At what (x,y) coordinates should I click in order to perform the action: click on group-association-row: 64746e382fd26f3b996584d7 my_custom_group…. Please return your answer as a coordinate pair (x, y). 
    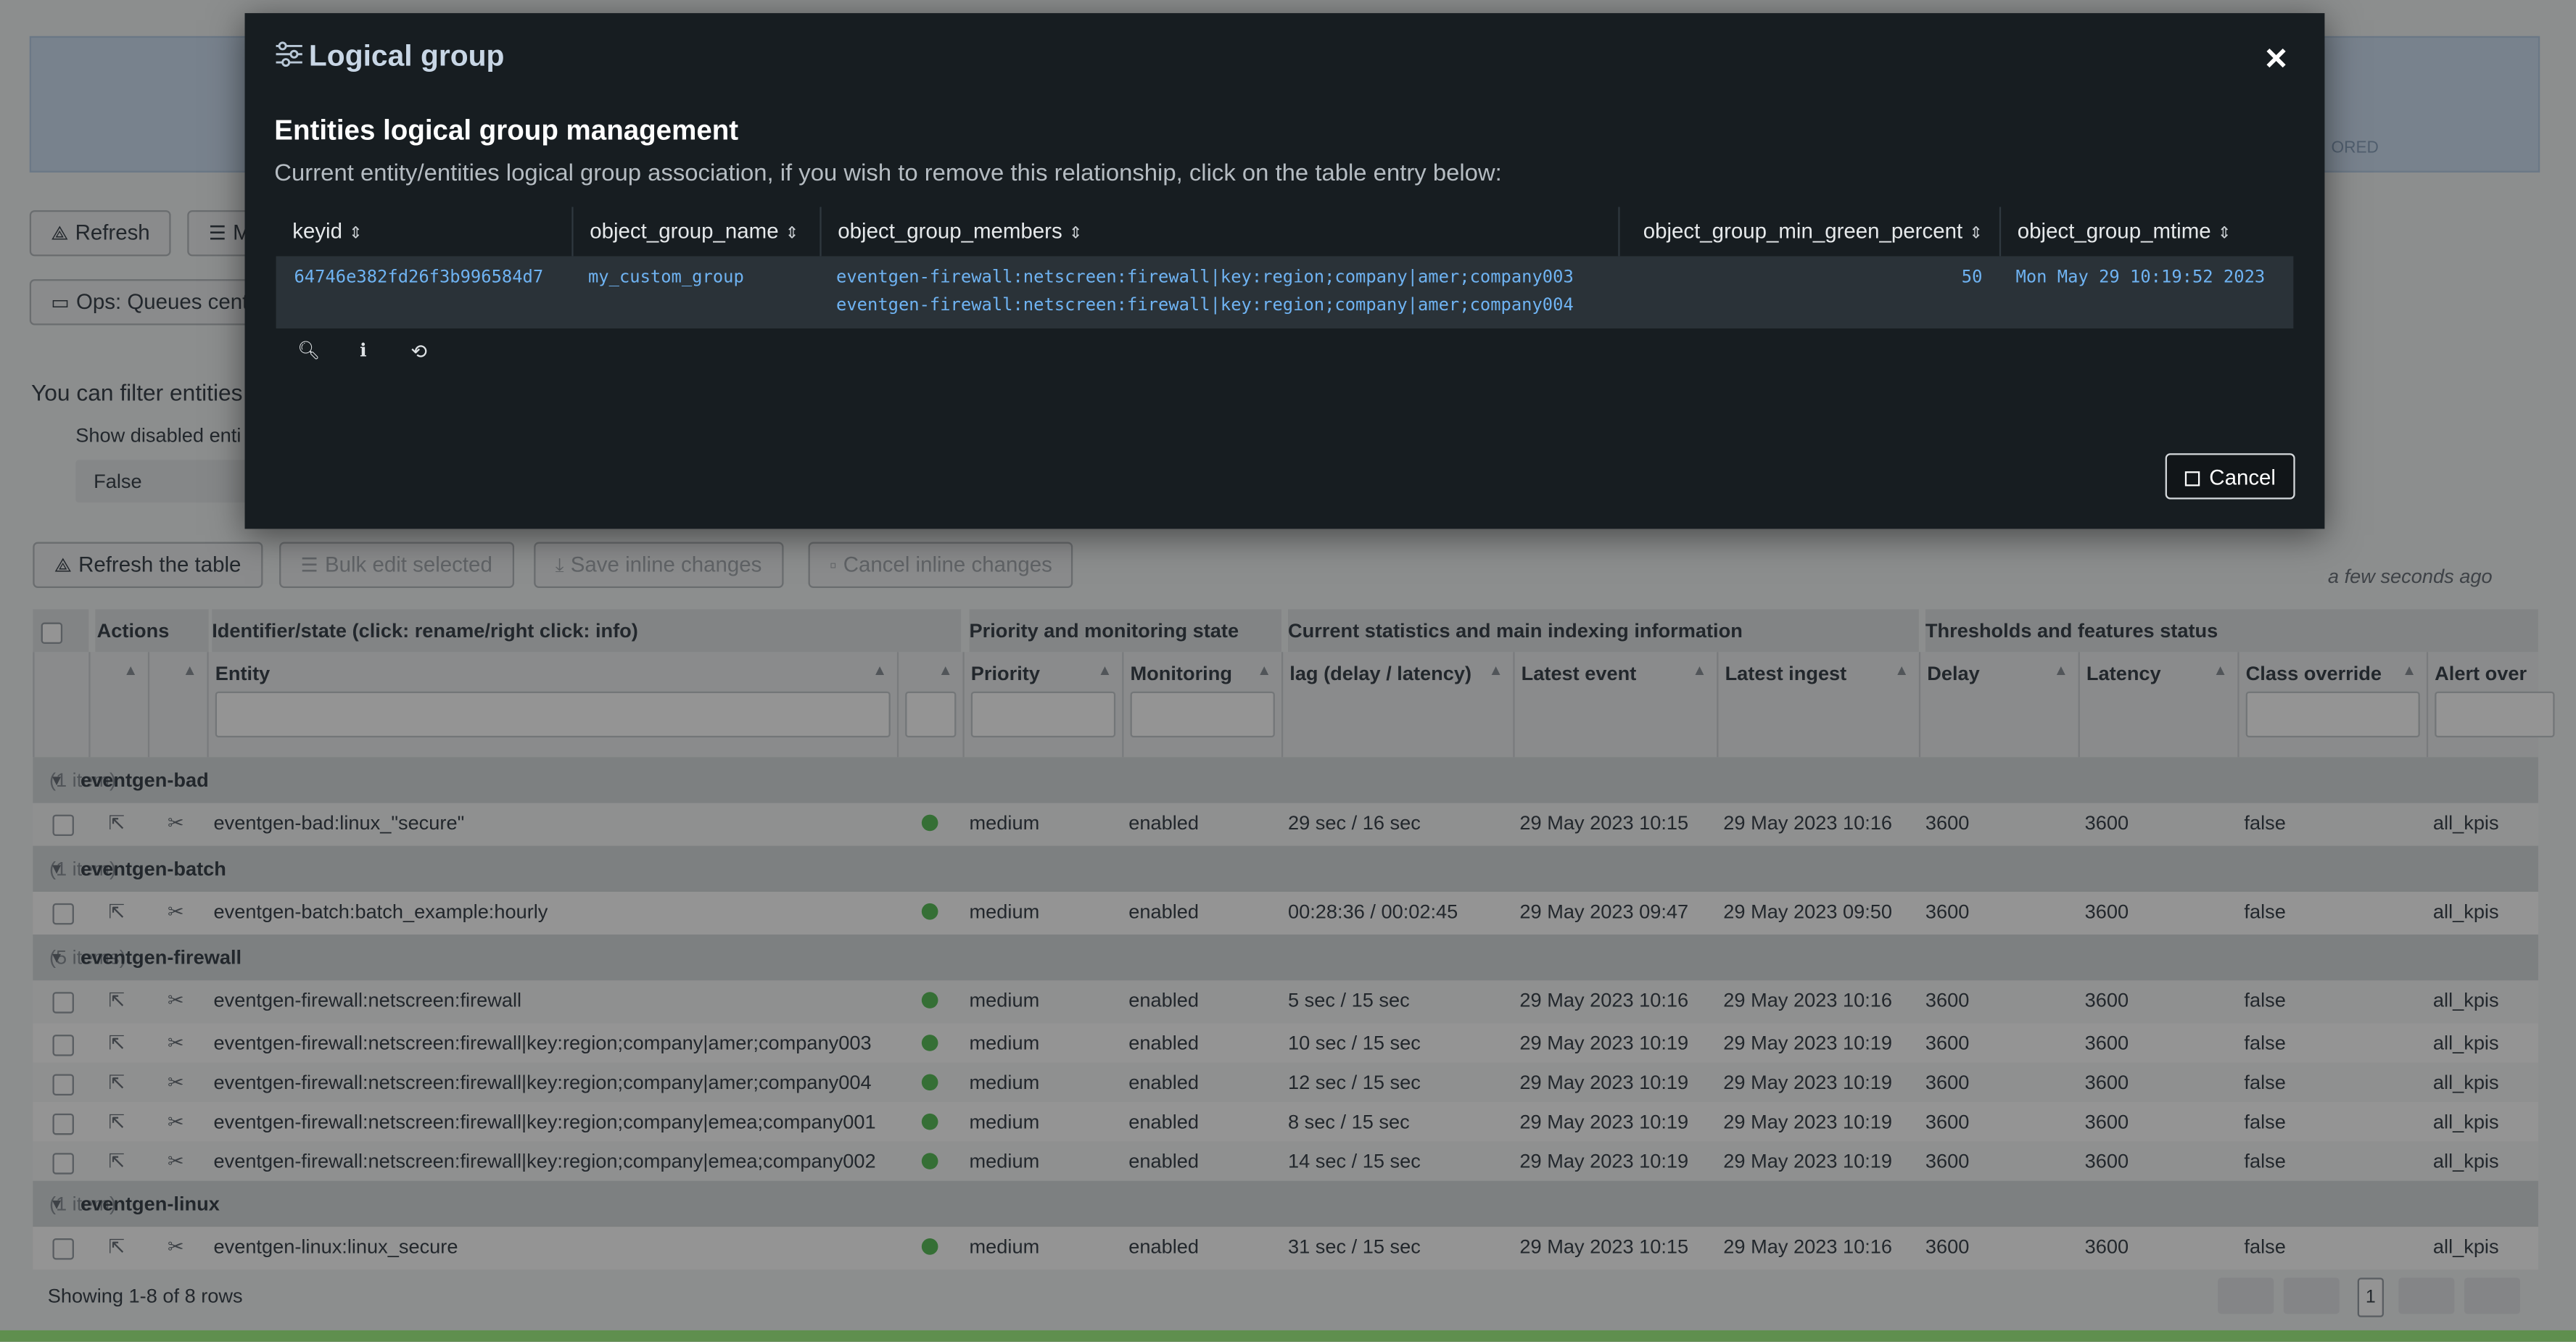
    Looking at the image, I should click on (1285, 292).